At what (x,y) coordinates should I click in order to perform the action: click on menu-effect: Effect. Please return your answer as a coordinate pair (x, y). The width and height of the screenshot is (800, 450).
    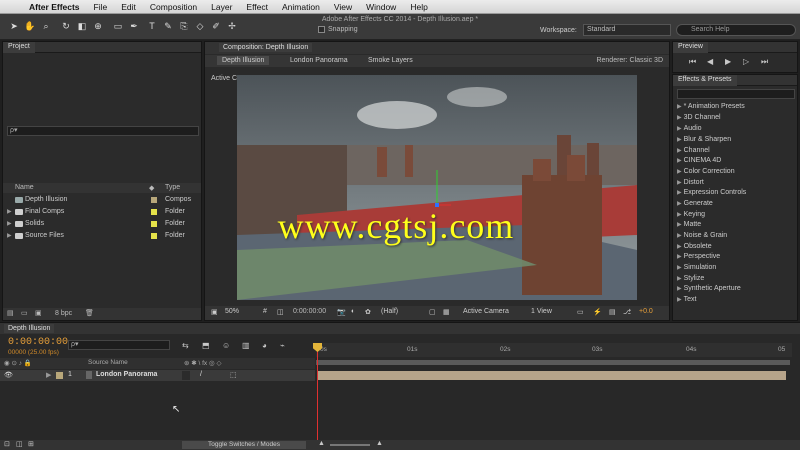
    Looking at the image, I should click on (257, 7).